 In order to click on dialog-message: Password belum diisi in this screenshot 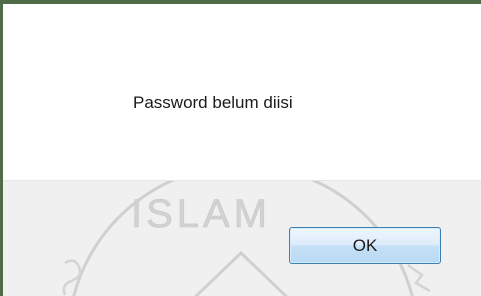, I will do `click(213, 102)`.